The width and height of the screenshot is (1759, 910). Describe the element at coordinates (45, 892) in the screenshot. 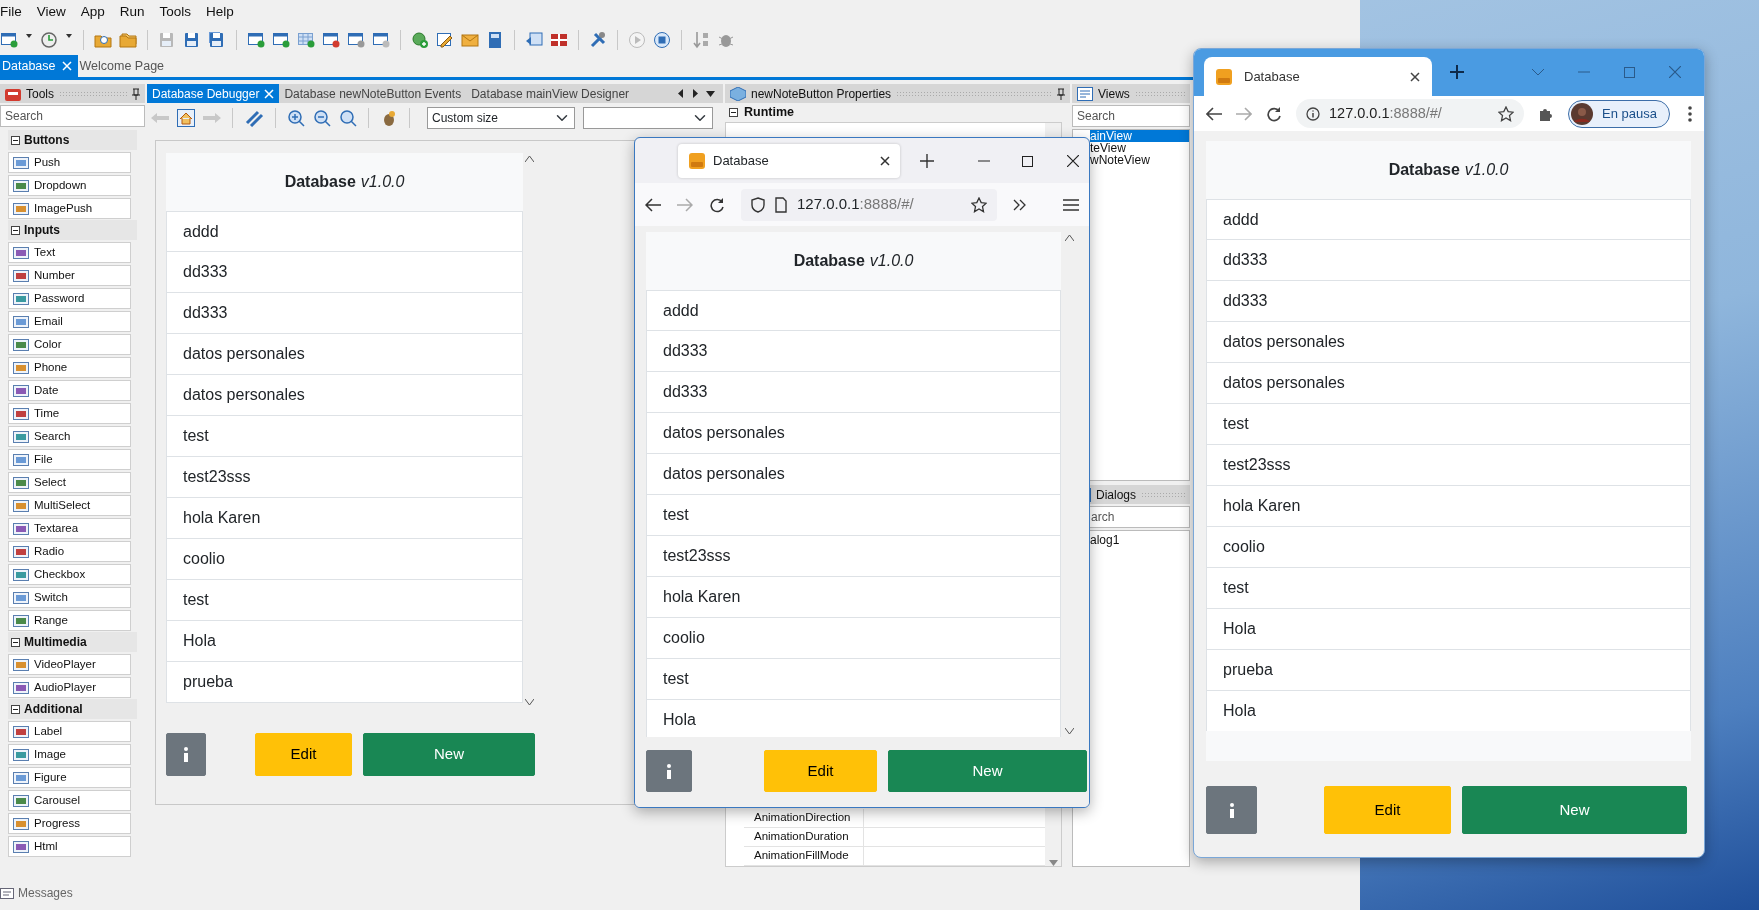

I see `panel-tab: Messages` at that location.